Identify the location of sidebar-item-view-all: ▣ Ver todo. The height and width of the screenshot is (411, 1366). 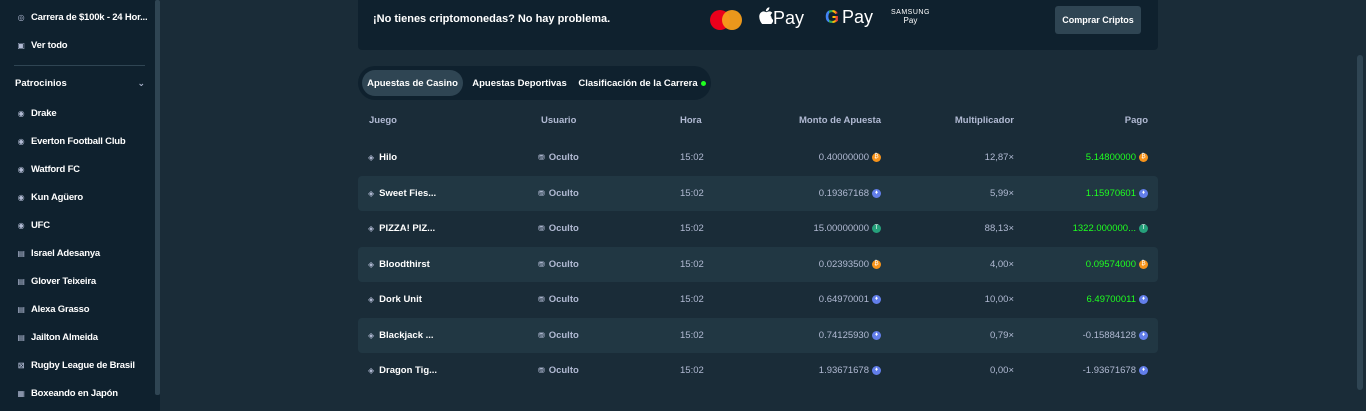
(41, 45).